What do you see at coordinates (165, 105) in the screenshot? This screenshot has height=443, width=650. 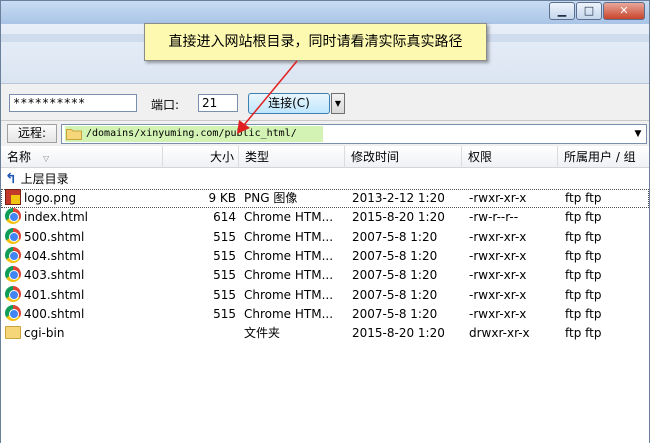 I see `port-label: 端口:` at bounding box center [165, 105].